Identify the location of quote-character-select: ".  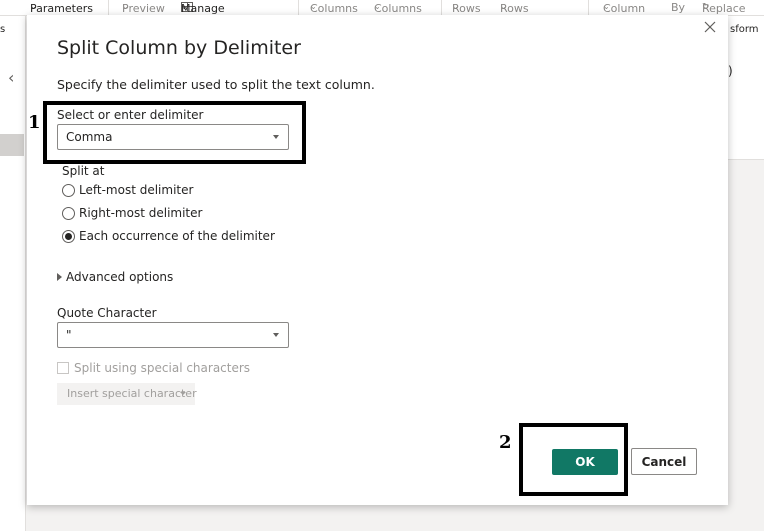
(173, 335).